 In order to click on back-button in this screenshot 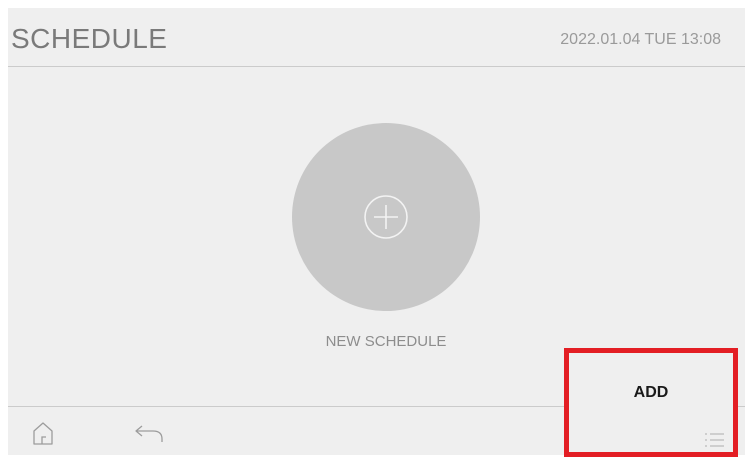, I will do `click(150, 433)`.